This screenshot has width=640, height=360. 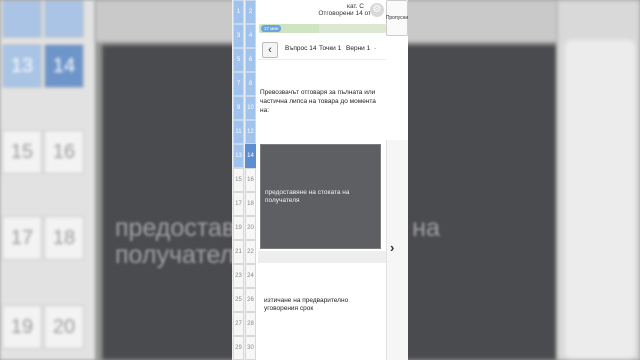 I want to click on chevron-right-icon: ›, so click(x=392, y=247).